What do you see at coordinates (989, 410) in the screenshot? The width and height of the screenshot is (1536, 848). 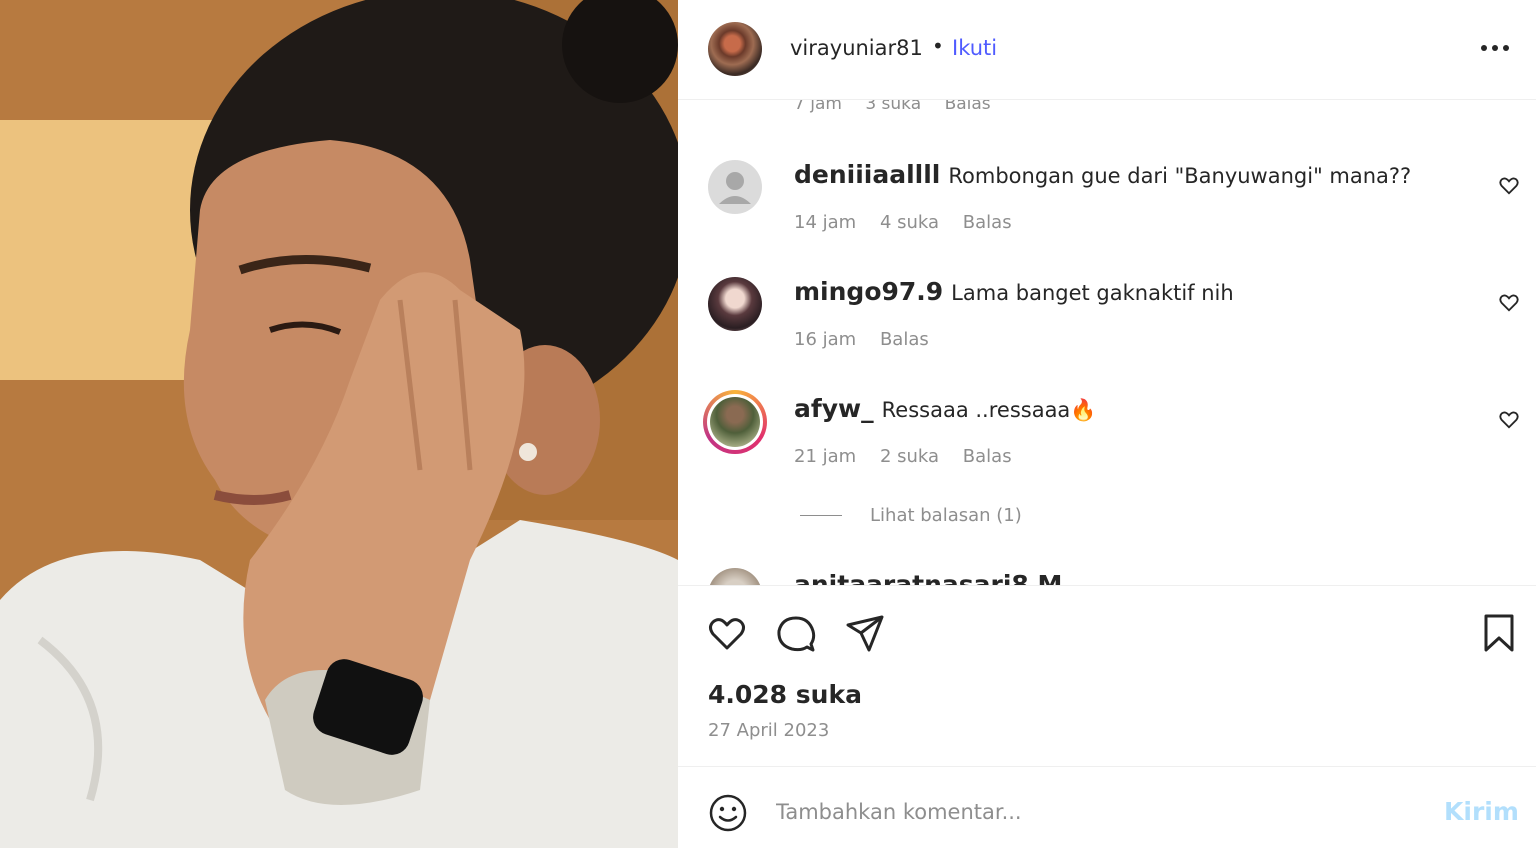 I see `comment-text: Ressaaa ..ressaaa🔥` at bounding box center [989, 410].